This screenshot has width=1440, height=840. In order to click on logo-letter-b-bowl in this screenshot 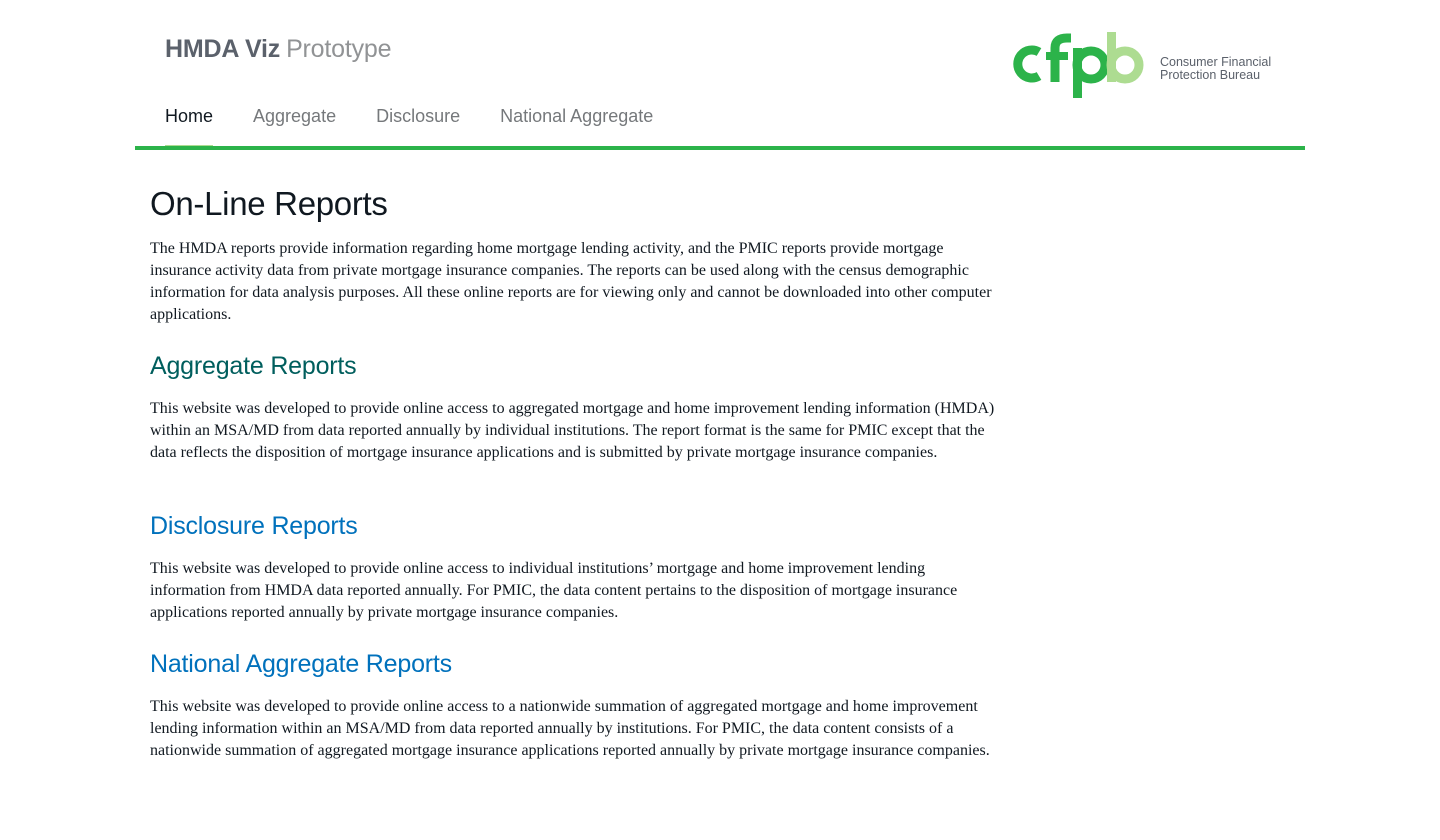, I will do `click(1125, 65)`.